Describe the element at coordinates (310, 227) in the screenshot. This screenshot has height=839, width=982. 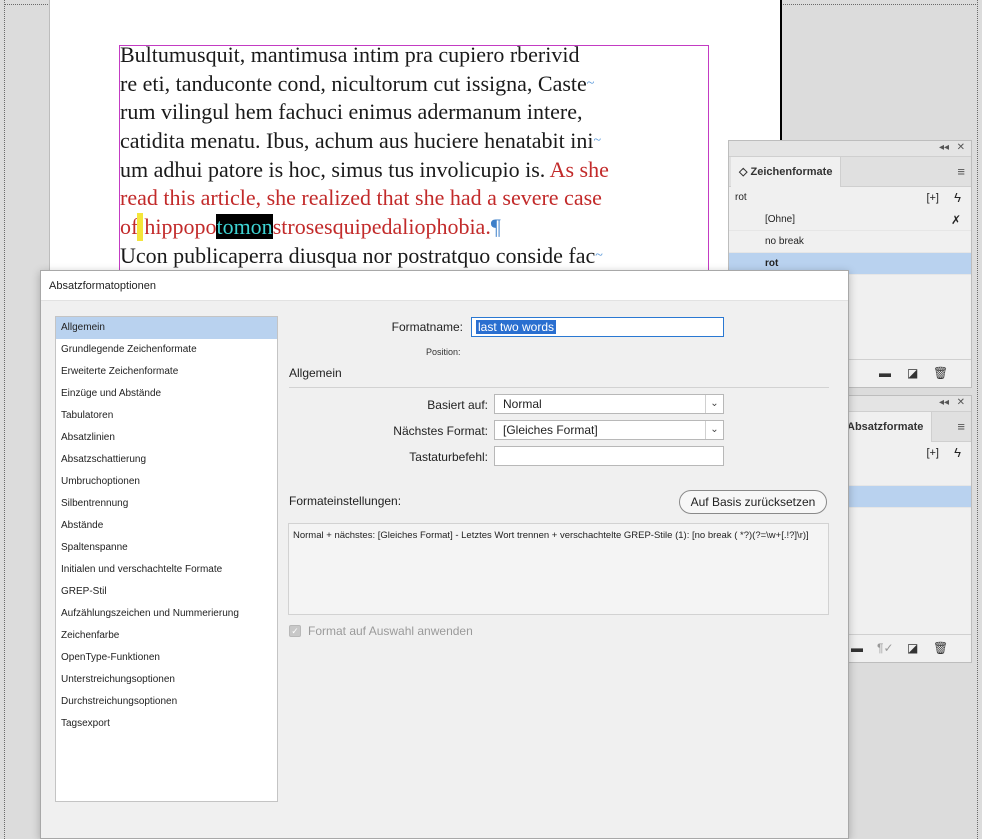
I see `text-line: of hippopotomonstrosesquipedaliophobia.¶` at that location.